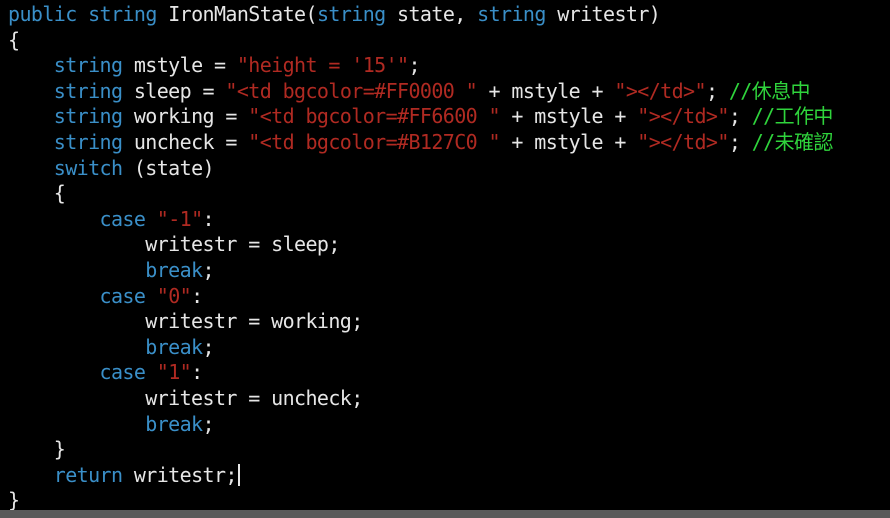 The height and width of the screenshot is (518, 890). I want to click on comment-token: //工作中, so click(792, 116).